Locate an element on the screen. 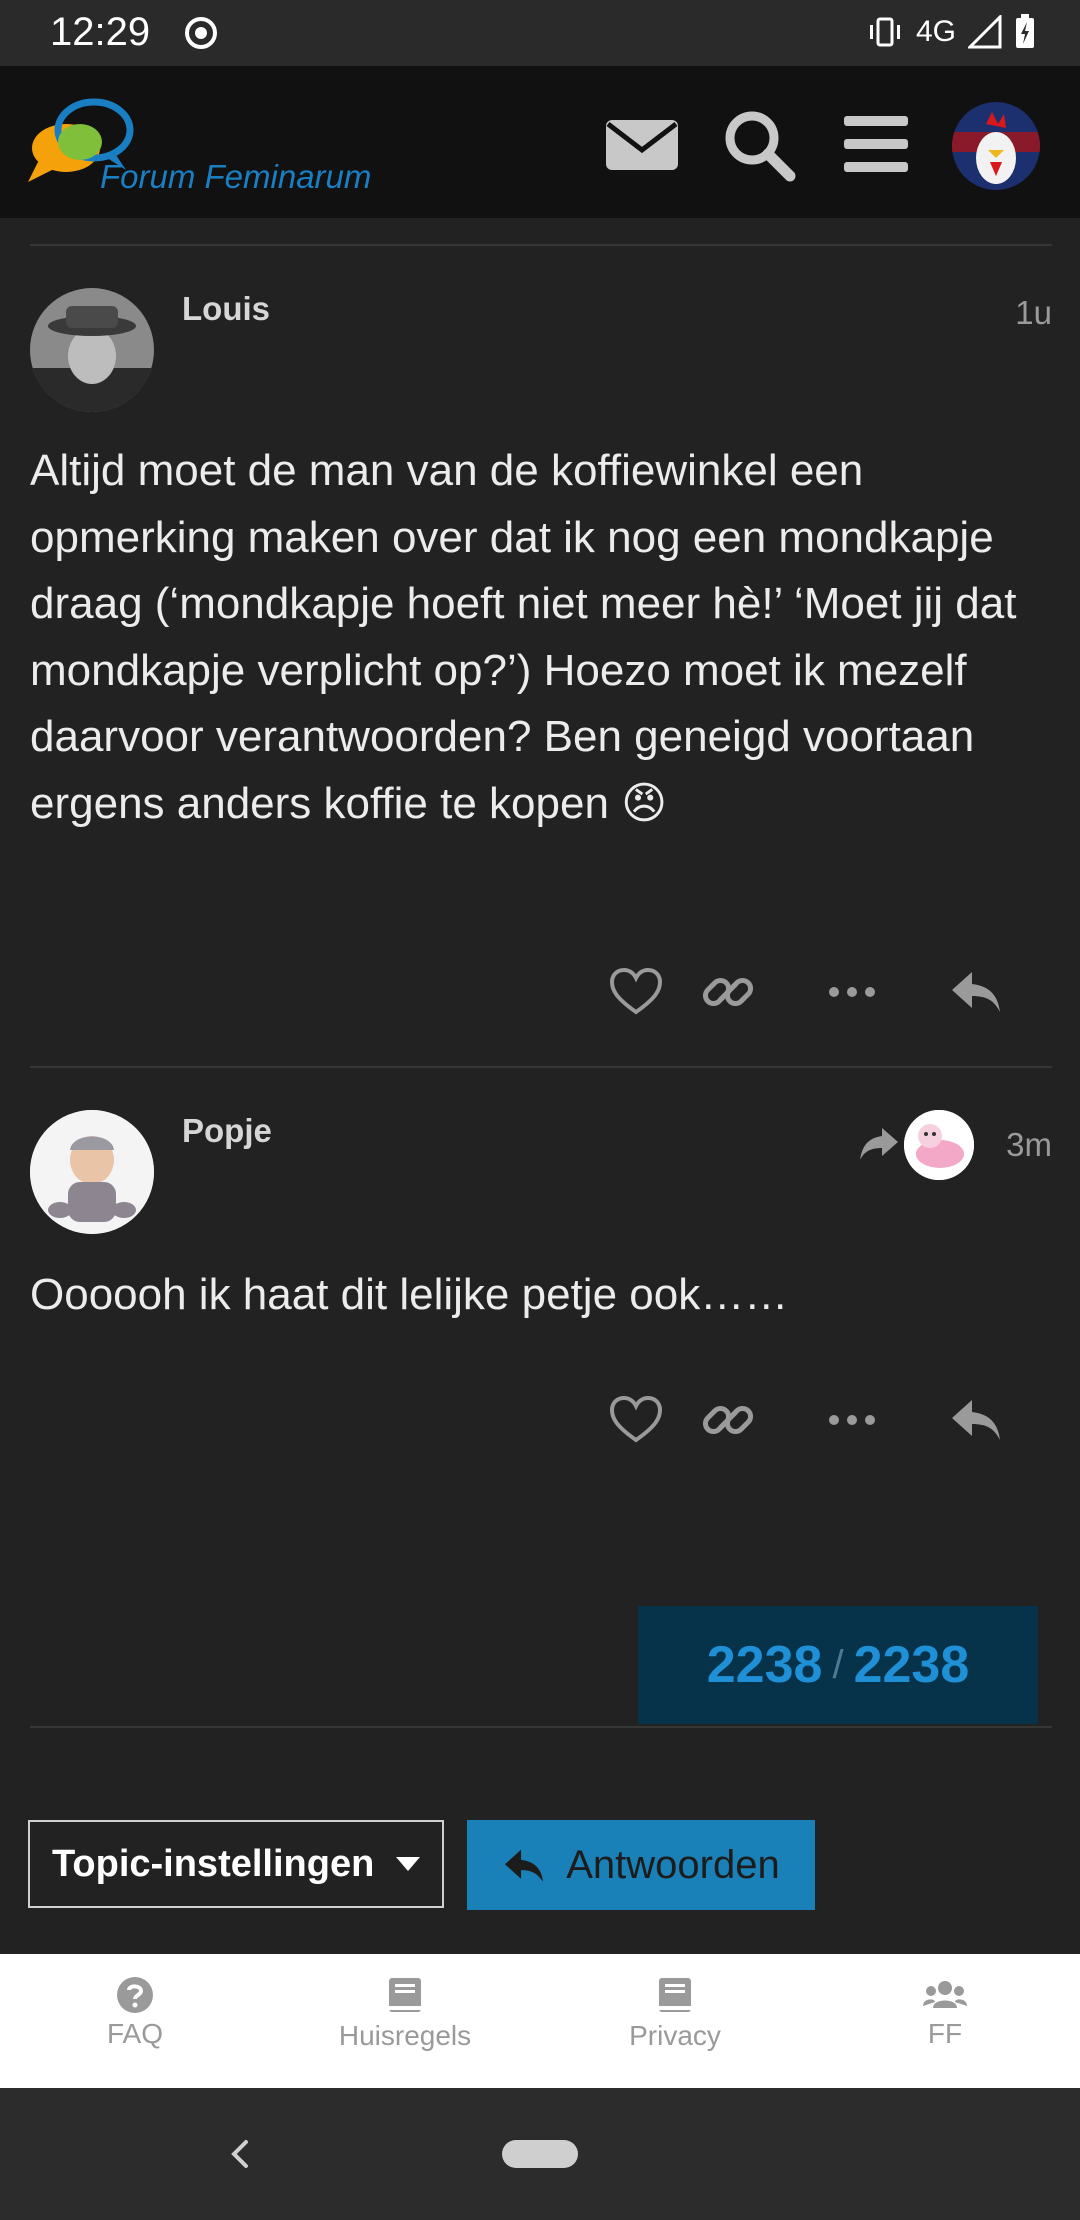 This screenshot has height=2220, width=1080. tab-ff: FF is located at coordinates (945, 2013).